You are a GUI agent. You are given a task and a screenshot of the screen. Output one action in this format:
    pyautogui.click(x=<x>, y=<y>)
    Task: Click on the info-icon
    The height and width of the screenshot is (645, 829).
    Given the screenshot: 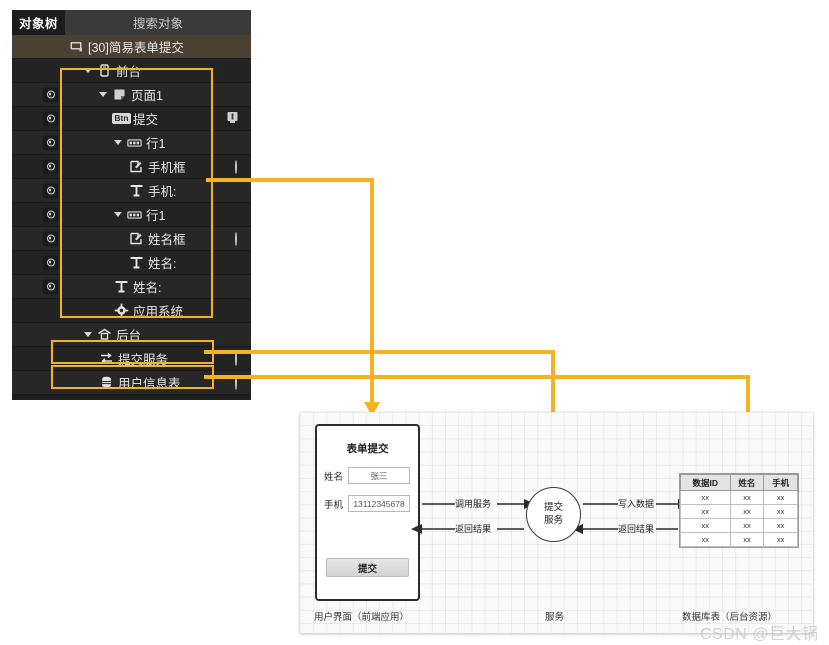 What is the action you would take?
    pyautogui.click(x=232, y=119)
    